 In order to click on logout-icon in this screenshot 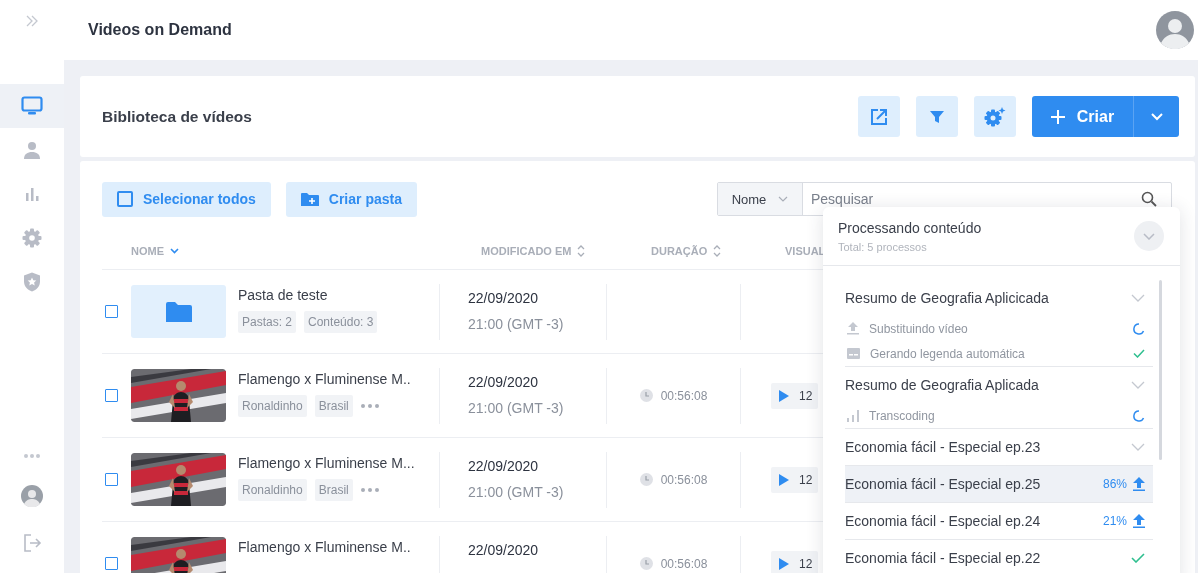, I will do `click(32, 543)`.